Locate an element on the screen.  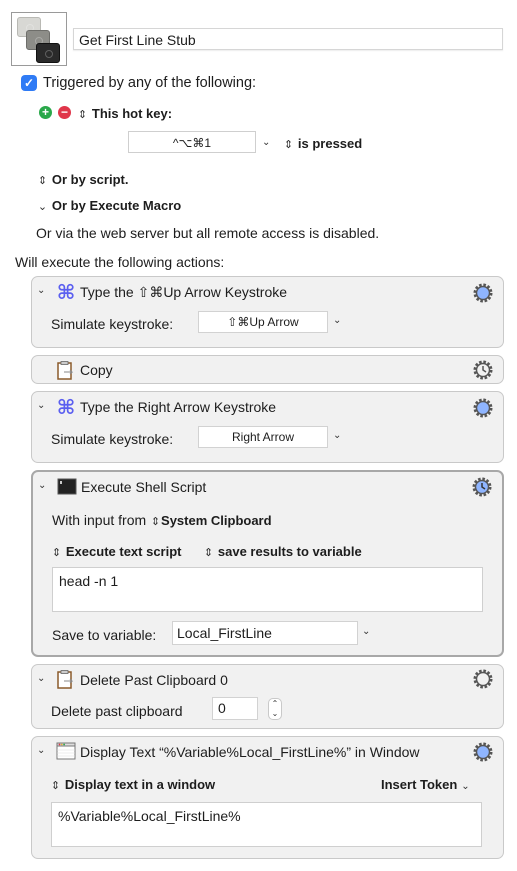
actions-heading: Will execute the following actions: is located at coordinates (120, 262).